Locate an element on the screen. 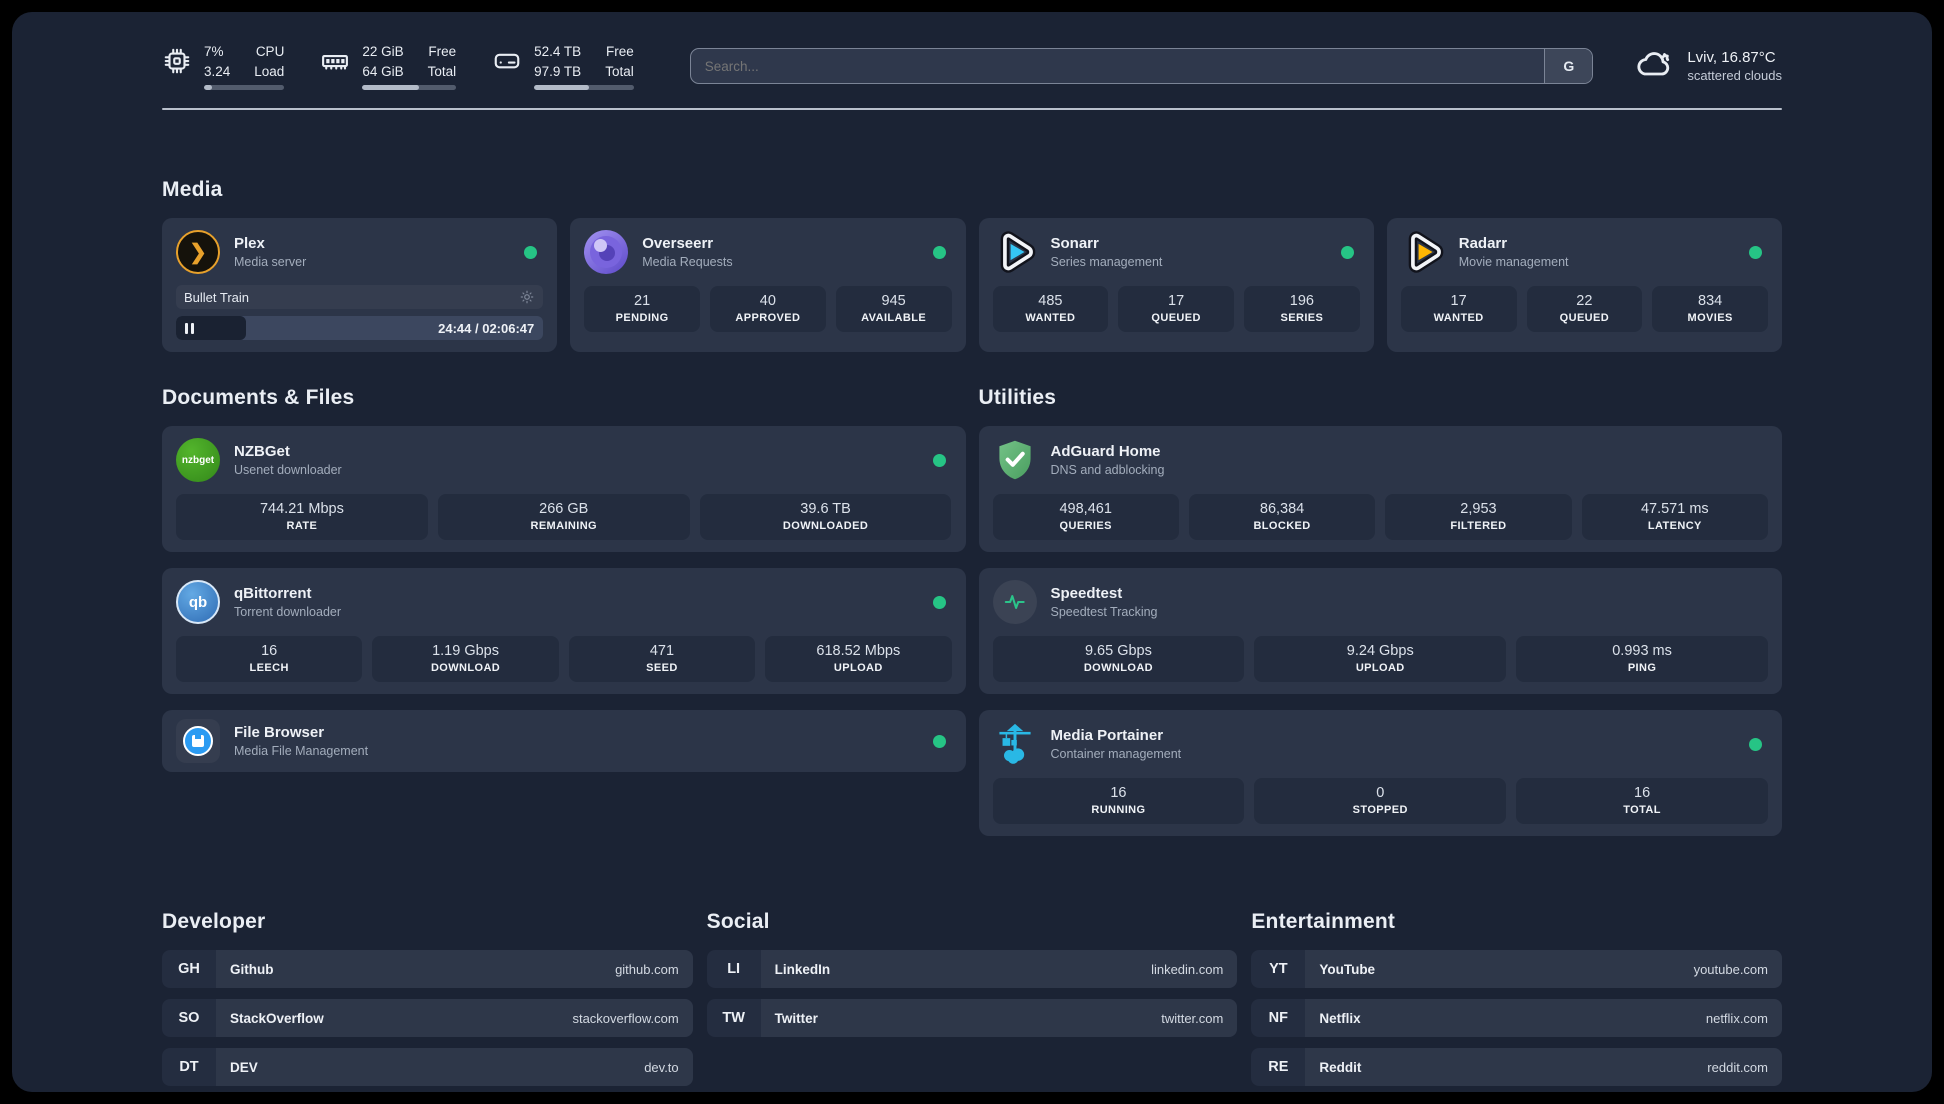 This screenshot has height=1104, width=1944. bookmark-stackoverflow: SO StackOverflow stackoverflow.com is located at coordinates (427, 1018).